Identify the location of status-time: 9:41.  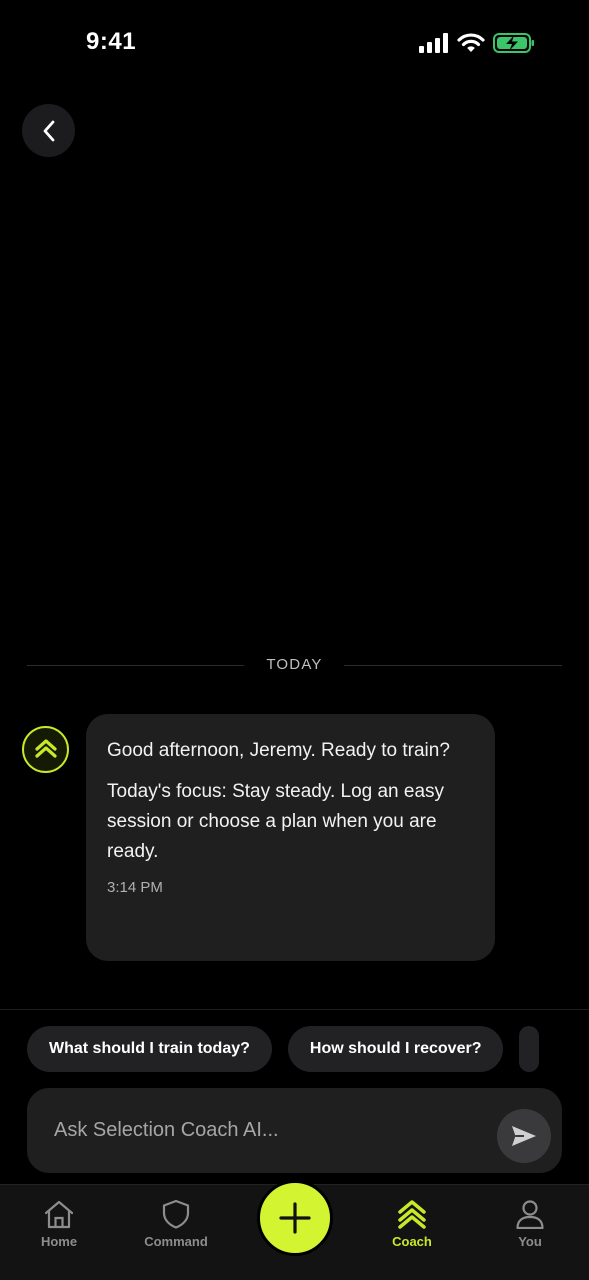
(111, 41).